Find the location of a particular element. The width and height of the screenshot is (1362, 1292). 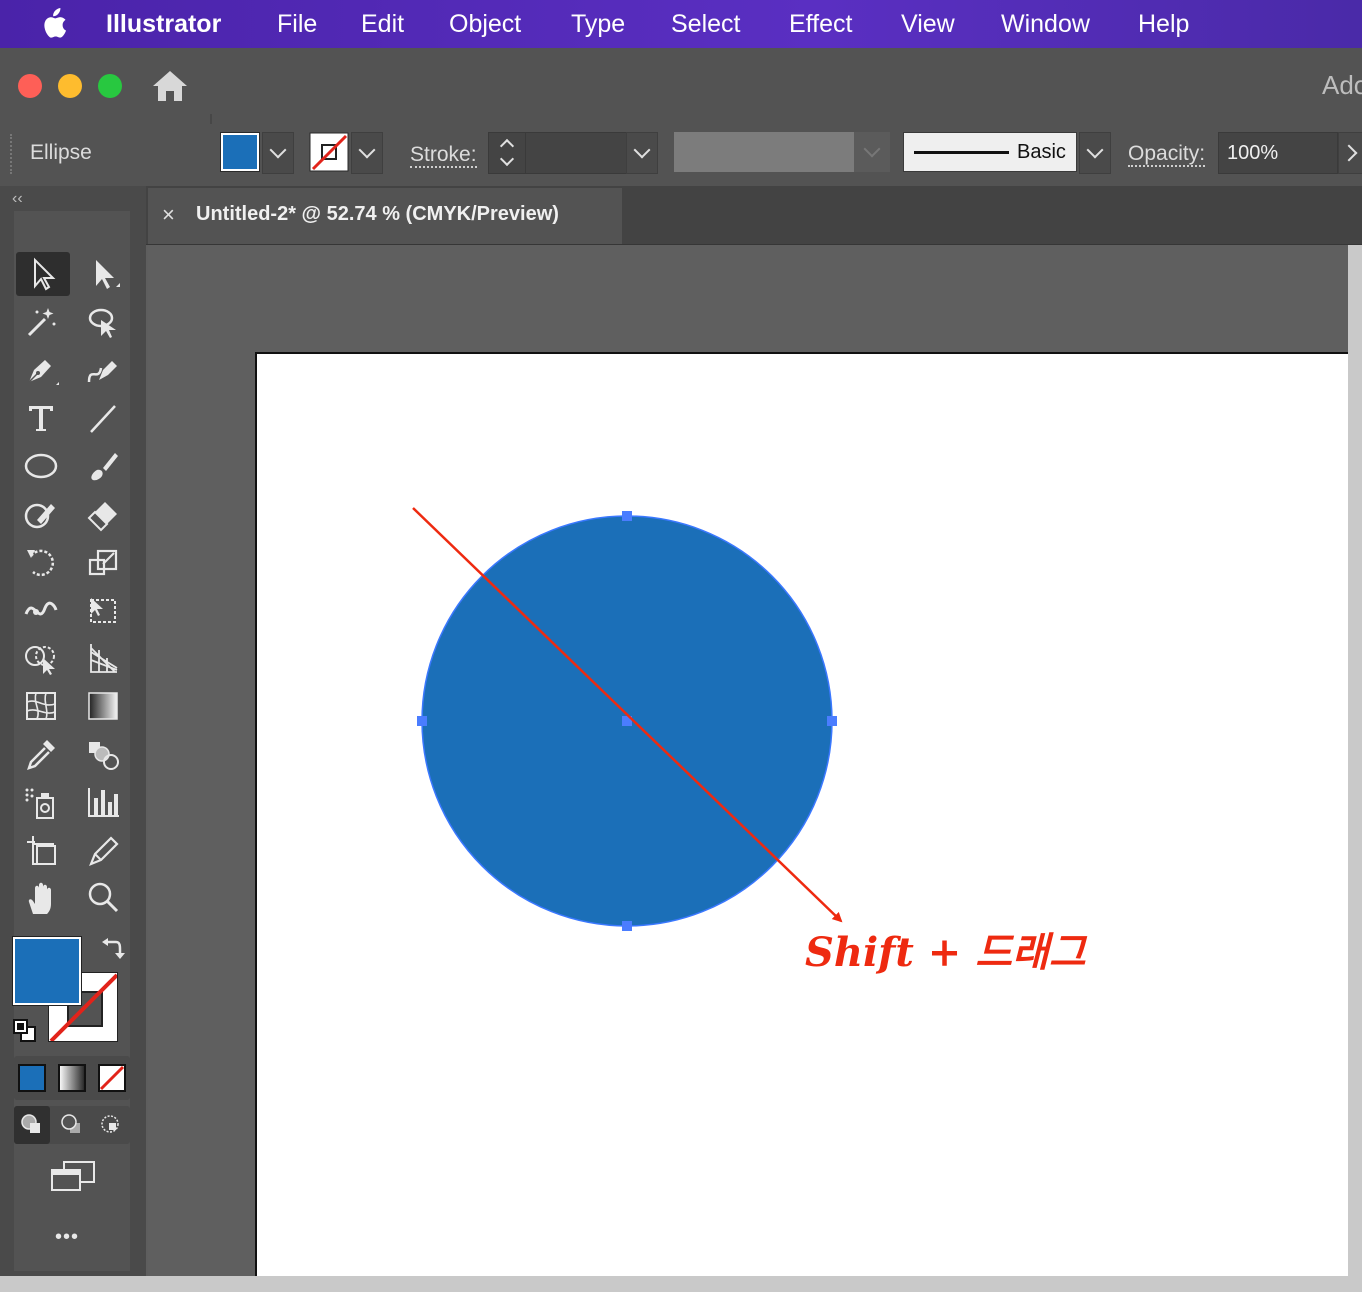

eyedropper-tool is located at coordinates (41, 754).